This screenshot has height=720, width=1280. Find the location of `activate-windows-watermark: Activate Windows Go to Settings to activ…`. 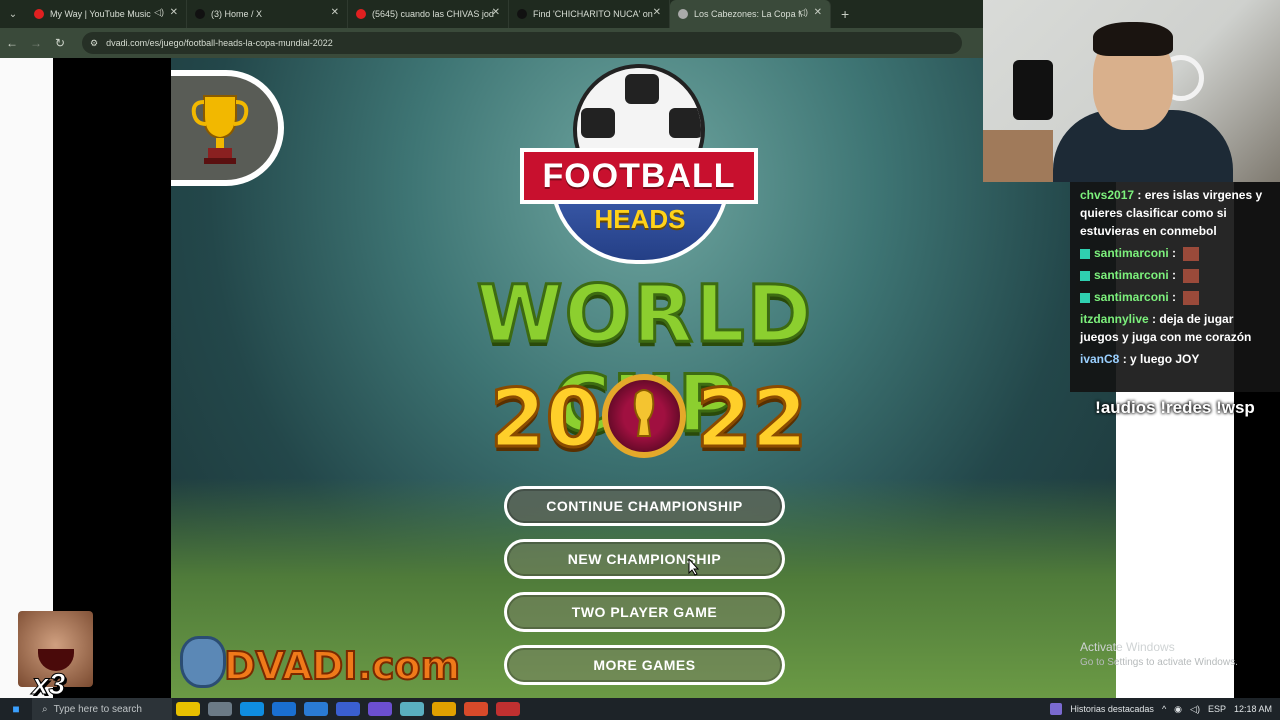

activate-windows-watermark: Activate Windows Go to Settings to activ… is located at coordinates (1159, 655).